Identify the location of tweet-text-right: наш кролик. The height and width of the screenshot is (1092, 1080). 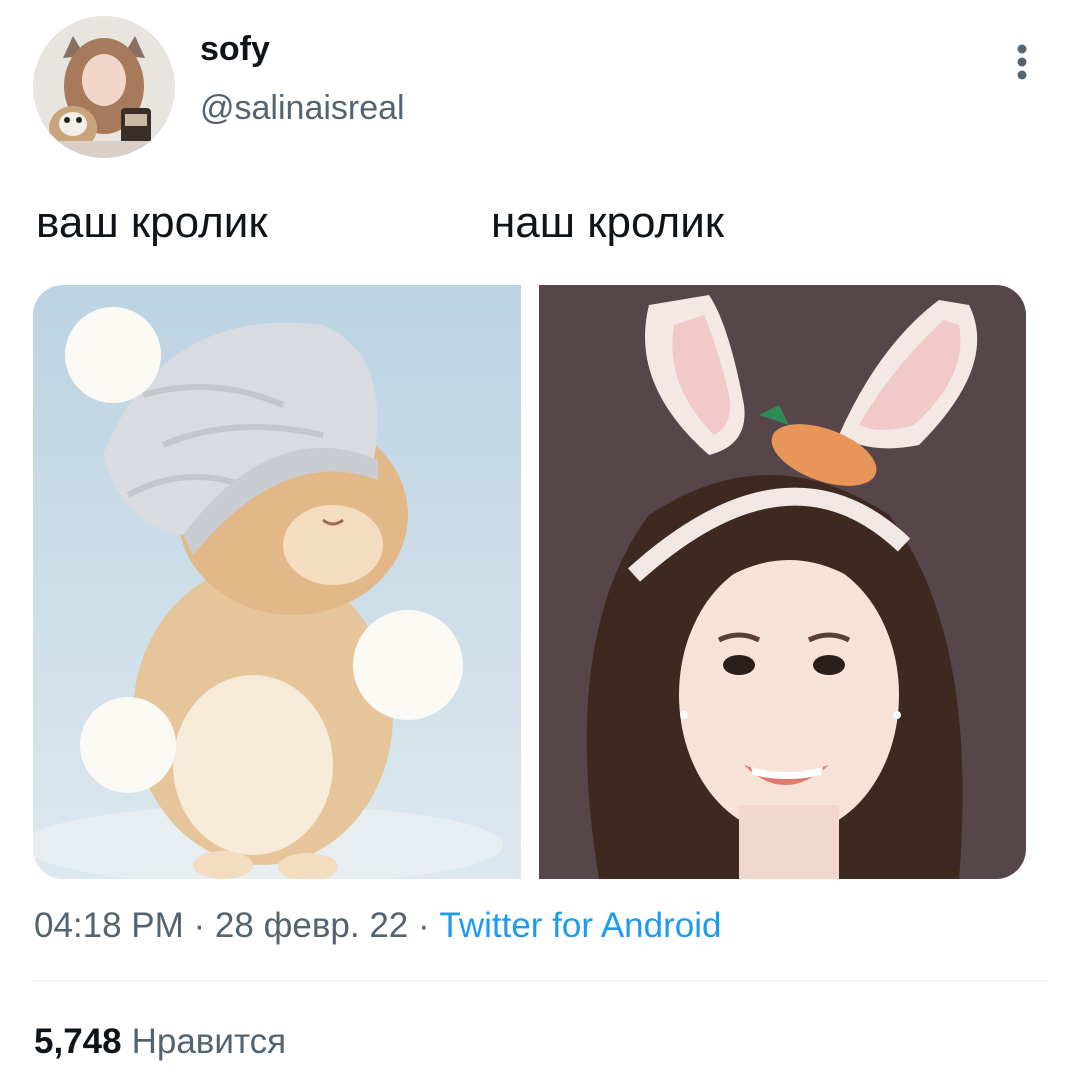
(608, 222).